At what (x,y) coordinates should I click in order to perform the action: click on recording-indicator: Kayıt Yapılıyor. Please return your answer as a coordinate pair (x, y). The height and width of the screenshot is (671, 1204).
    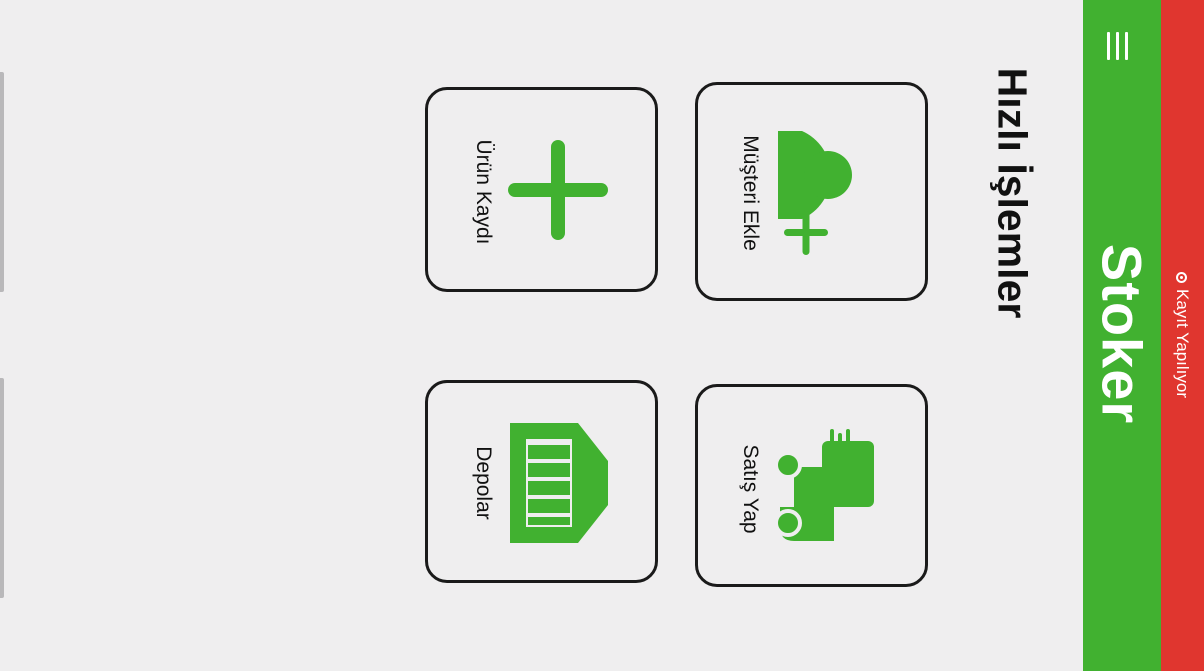
    Looking at the image, I should click on (1182, 335).